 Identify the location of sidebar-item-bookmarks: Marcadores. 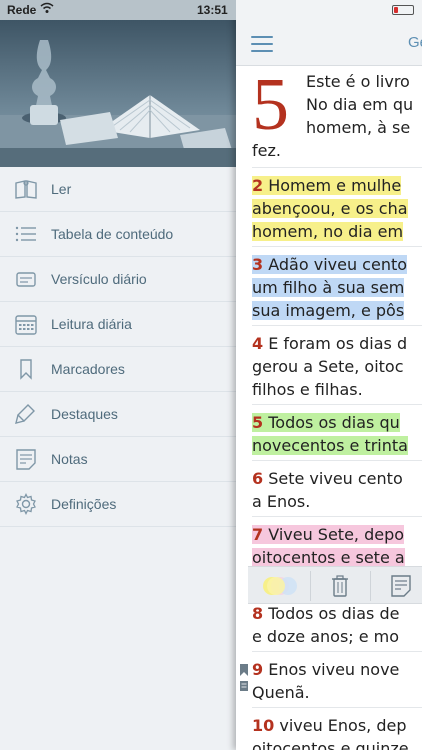
(118, 369).